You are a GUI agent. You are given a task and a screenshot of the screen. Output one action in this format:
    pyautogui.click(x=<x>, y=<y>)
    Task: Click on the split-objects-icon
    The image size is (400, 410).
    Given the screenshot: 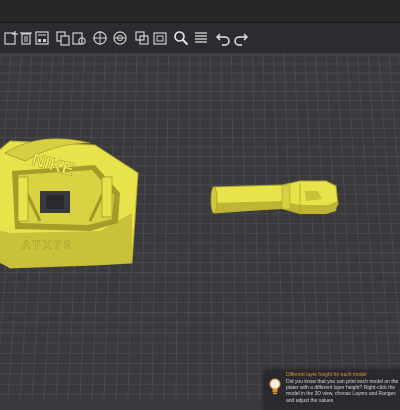 What is the action you would take?
    pyautogui.click(x=100, y=38)
    